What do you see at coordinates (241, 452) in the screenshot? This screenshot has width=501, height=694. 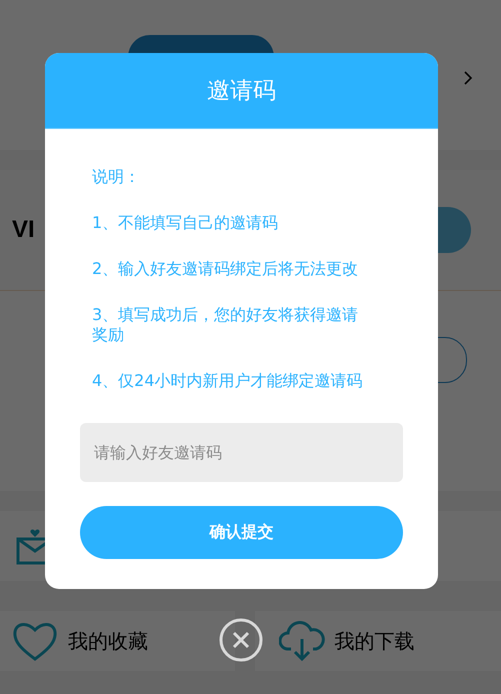 I see `invite-code-field: 请输入好友邀请码` at bounding box center [241, 452].